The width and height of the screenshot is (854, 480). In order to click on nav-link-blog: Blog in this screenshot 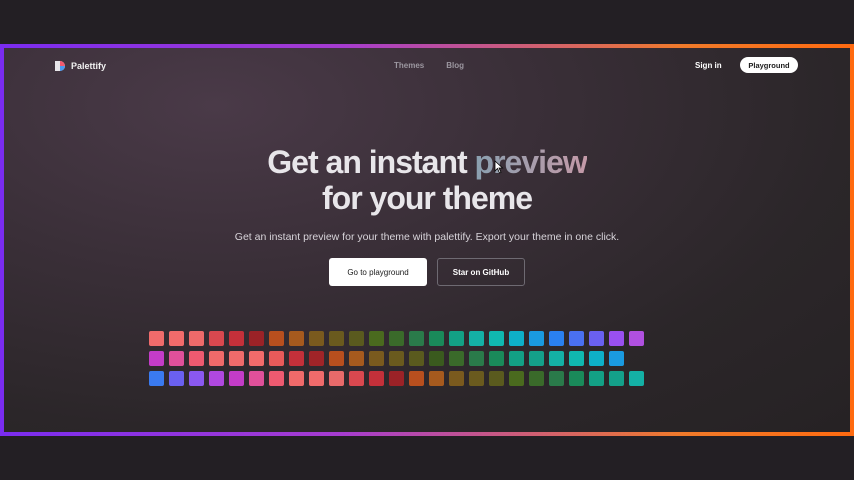, I will do `click(455, 65)`.